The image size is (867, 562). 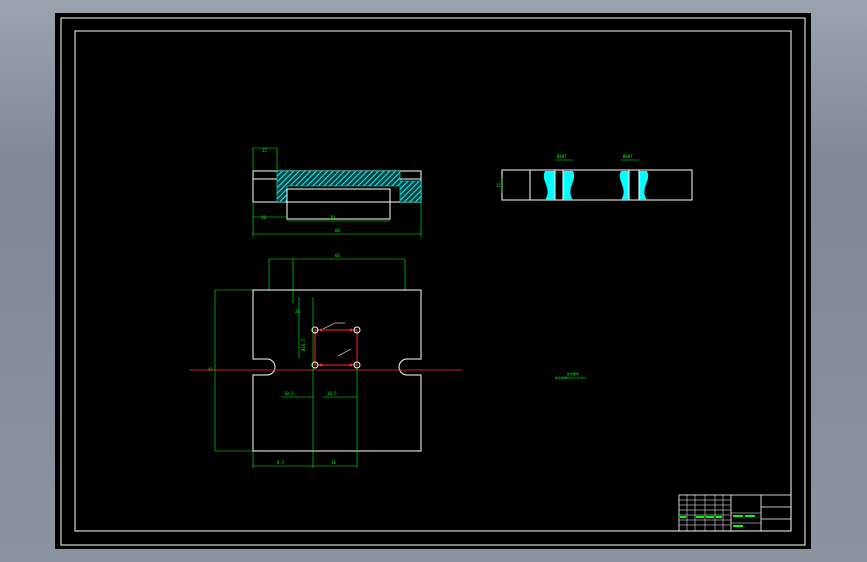 What do you see at coordinates (337, 370) in the screenshot?
I see `plate-outline` at bounding box center [337, 370].